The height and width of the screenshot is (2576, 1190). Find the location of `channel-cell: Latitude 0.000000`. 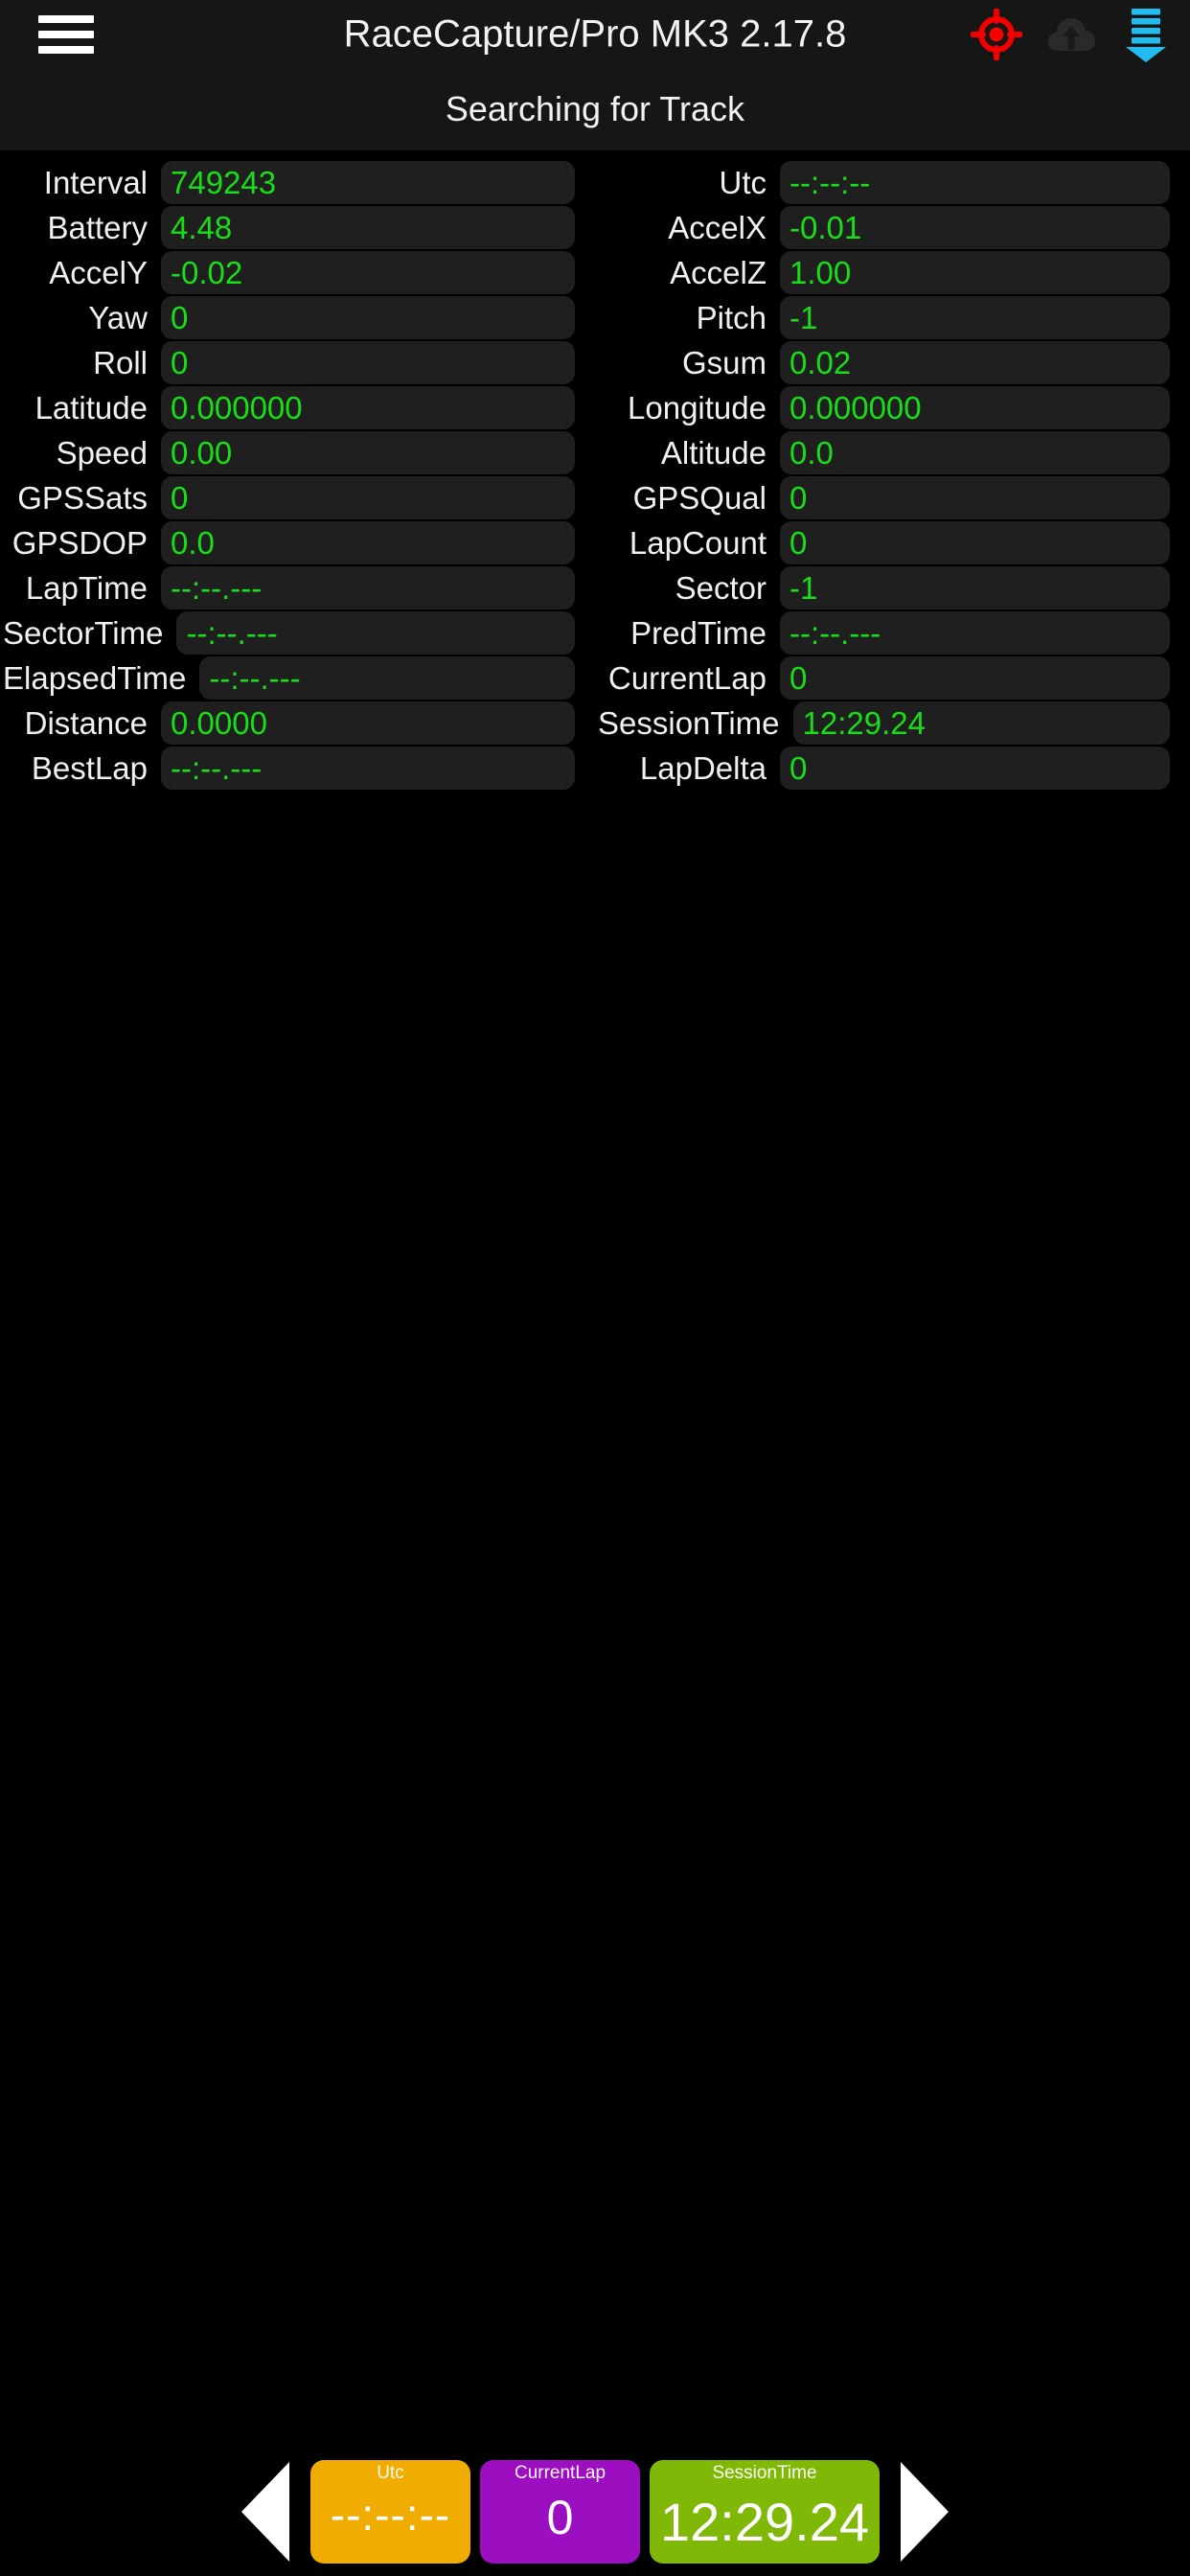

channel-cell: Latitude 0.000000 is located at coordinates (297, 407).